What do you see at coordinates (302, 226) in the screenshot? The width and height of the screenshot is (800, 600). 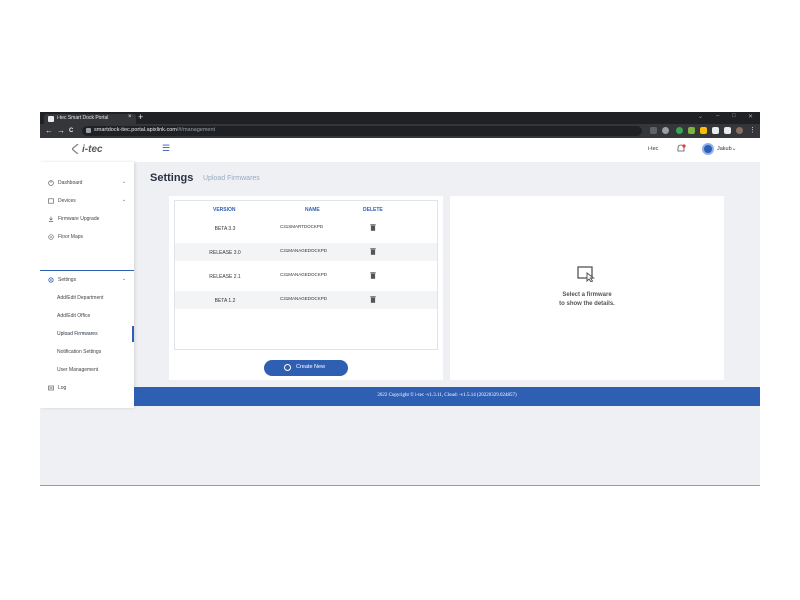 I see `name-cell: C31SMARTDOCKPD` at bounding box center [302, 226].